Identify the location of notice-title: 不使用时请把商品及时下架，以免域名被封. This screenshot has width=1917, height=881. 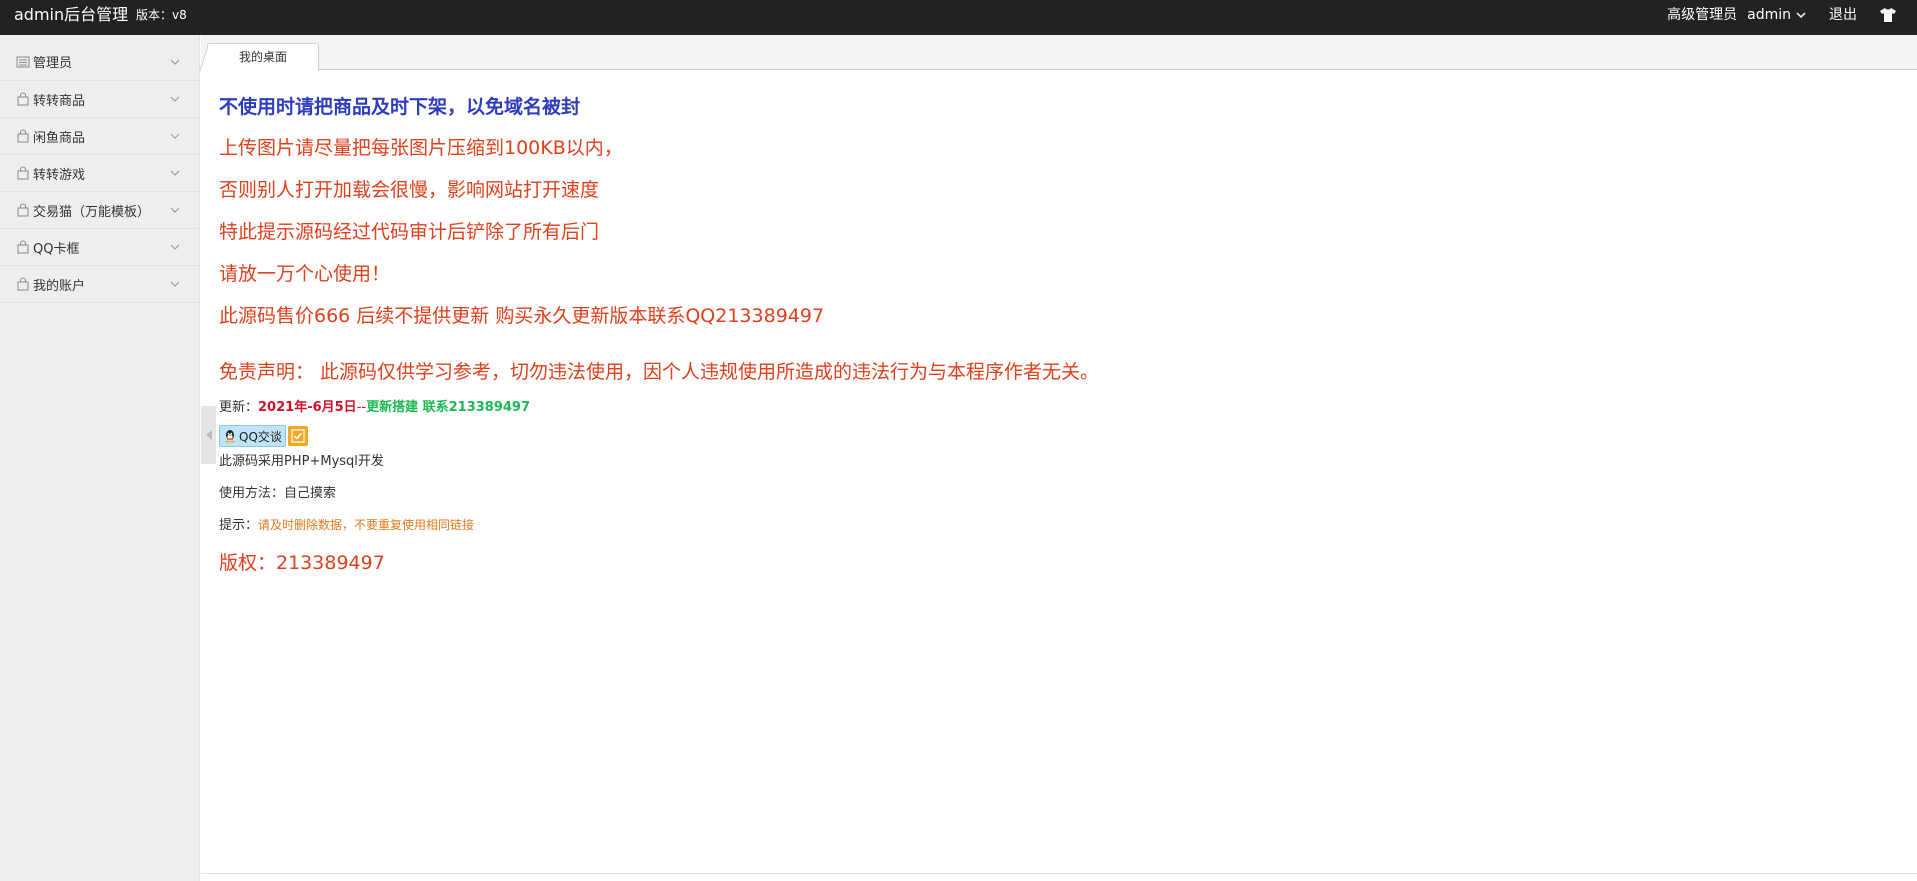
(400, 107).